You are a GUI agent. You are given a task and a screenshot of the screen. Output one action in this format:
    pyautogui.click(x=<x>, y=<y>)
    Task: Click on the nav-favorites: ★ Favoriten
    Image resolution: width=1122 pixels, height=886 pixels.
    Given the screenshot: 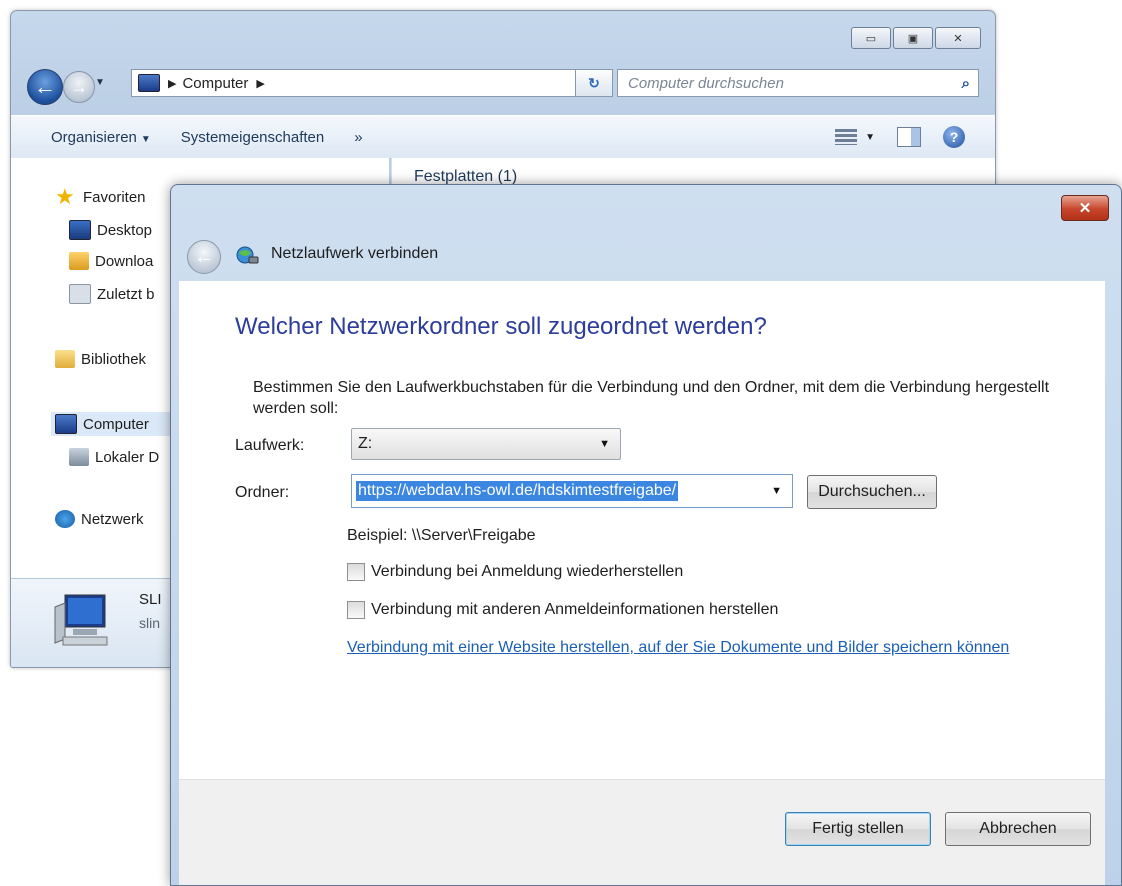 What is the action you would take?
    pyautogui.click(x=100, y=196)
    